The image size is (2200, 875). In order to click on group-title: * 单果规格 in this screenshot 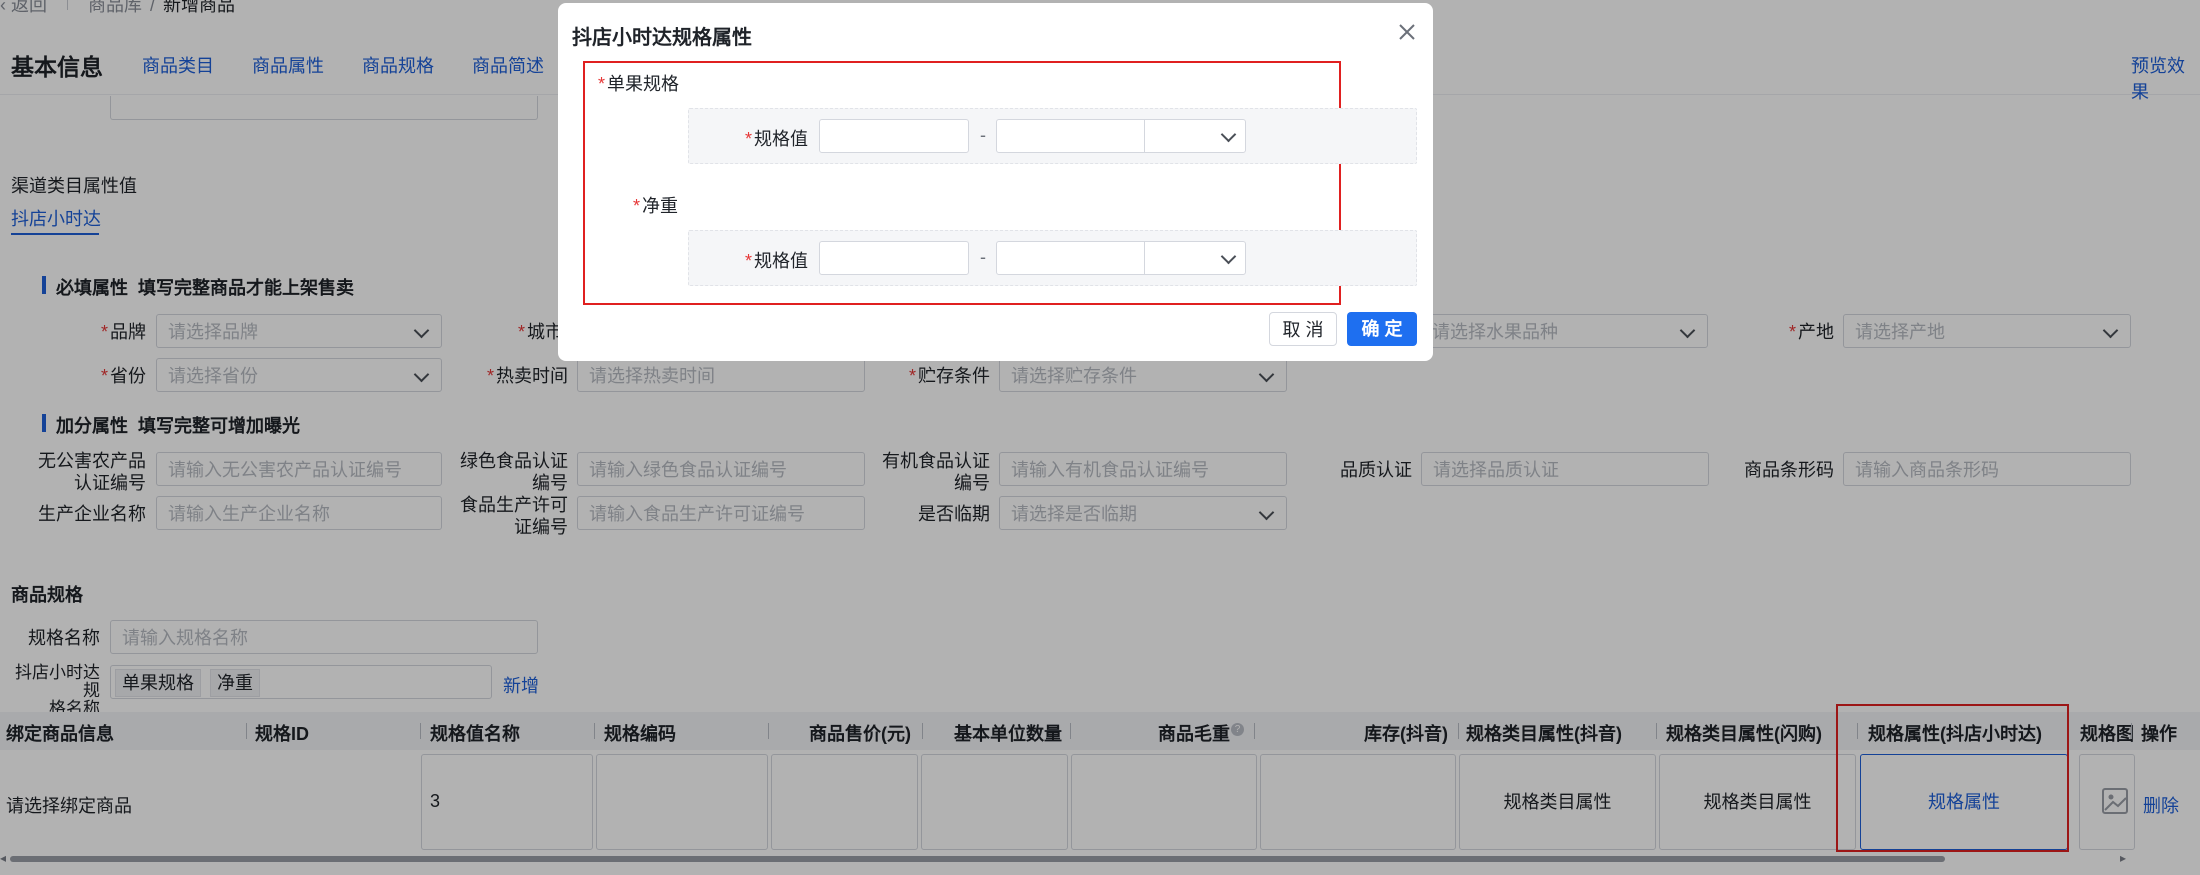, I will do `click(639, 84)`.